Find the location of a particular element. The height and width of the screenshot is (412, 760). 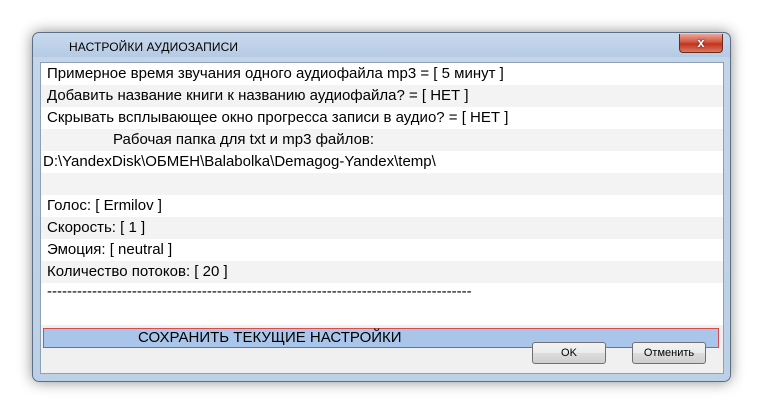

ok-button: OK is located at coordinates (569, 353).